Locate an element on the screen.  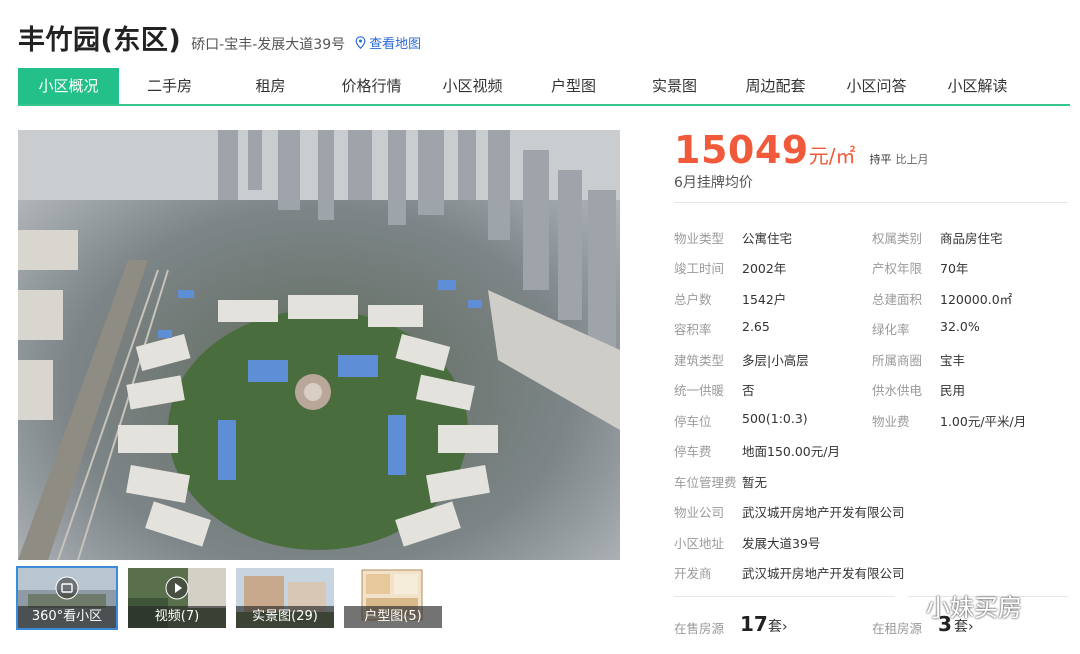
info-value: 120000.0㎡ is located at coordinates (976, 299).